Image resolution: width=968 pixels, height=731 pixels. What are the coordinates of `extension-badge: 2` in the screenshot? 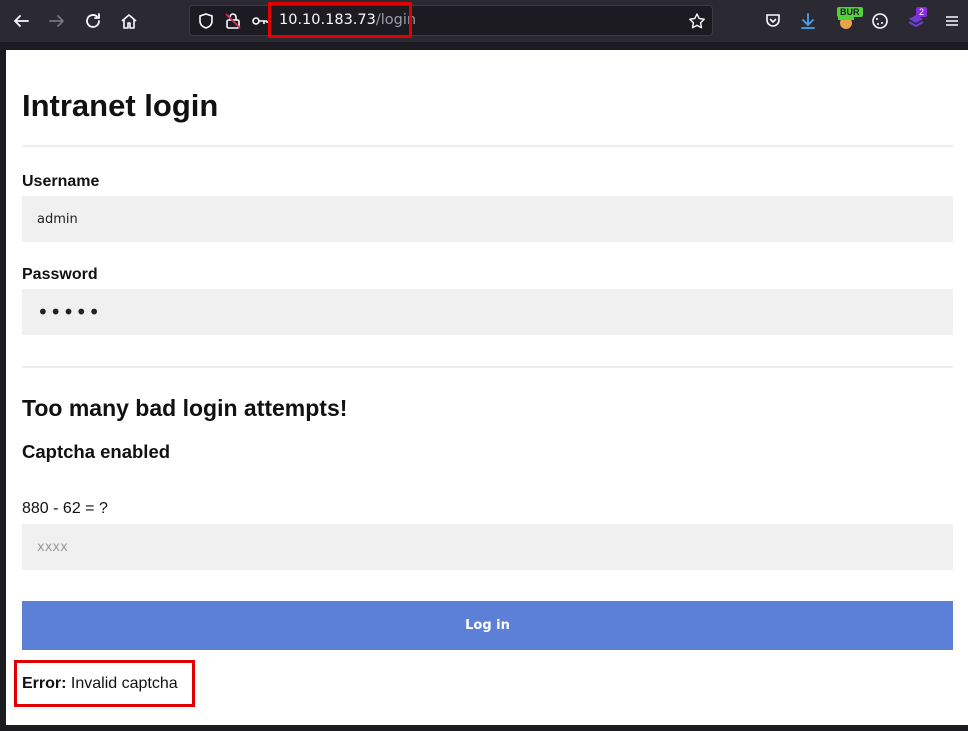 It's located at (922, 12).